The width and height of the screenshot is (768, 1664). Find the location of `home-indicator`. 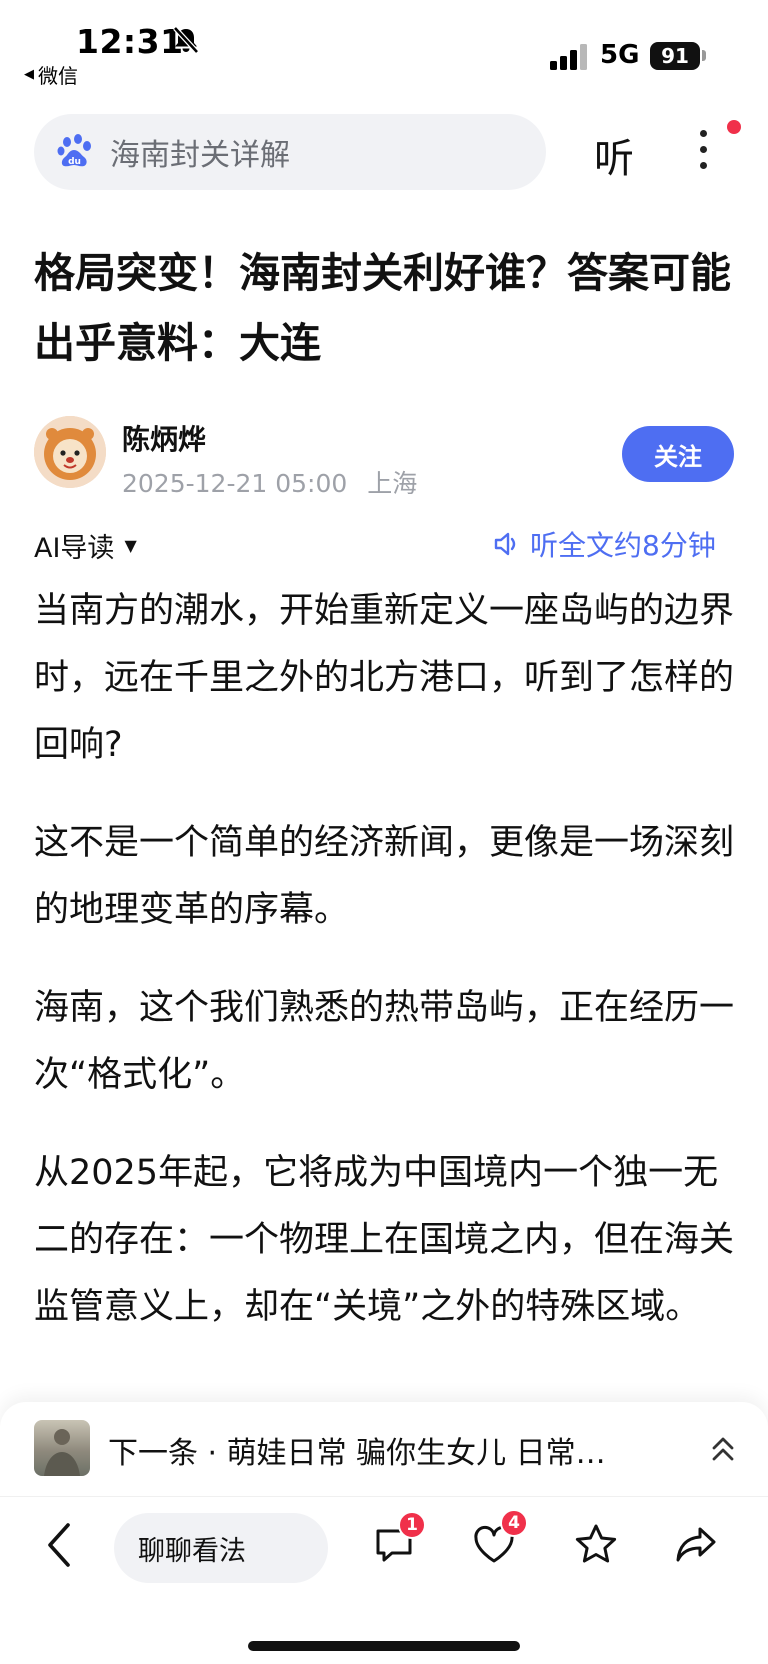

home-indicator is located at coordinates (384, 1646).